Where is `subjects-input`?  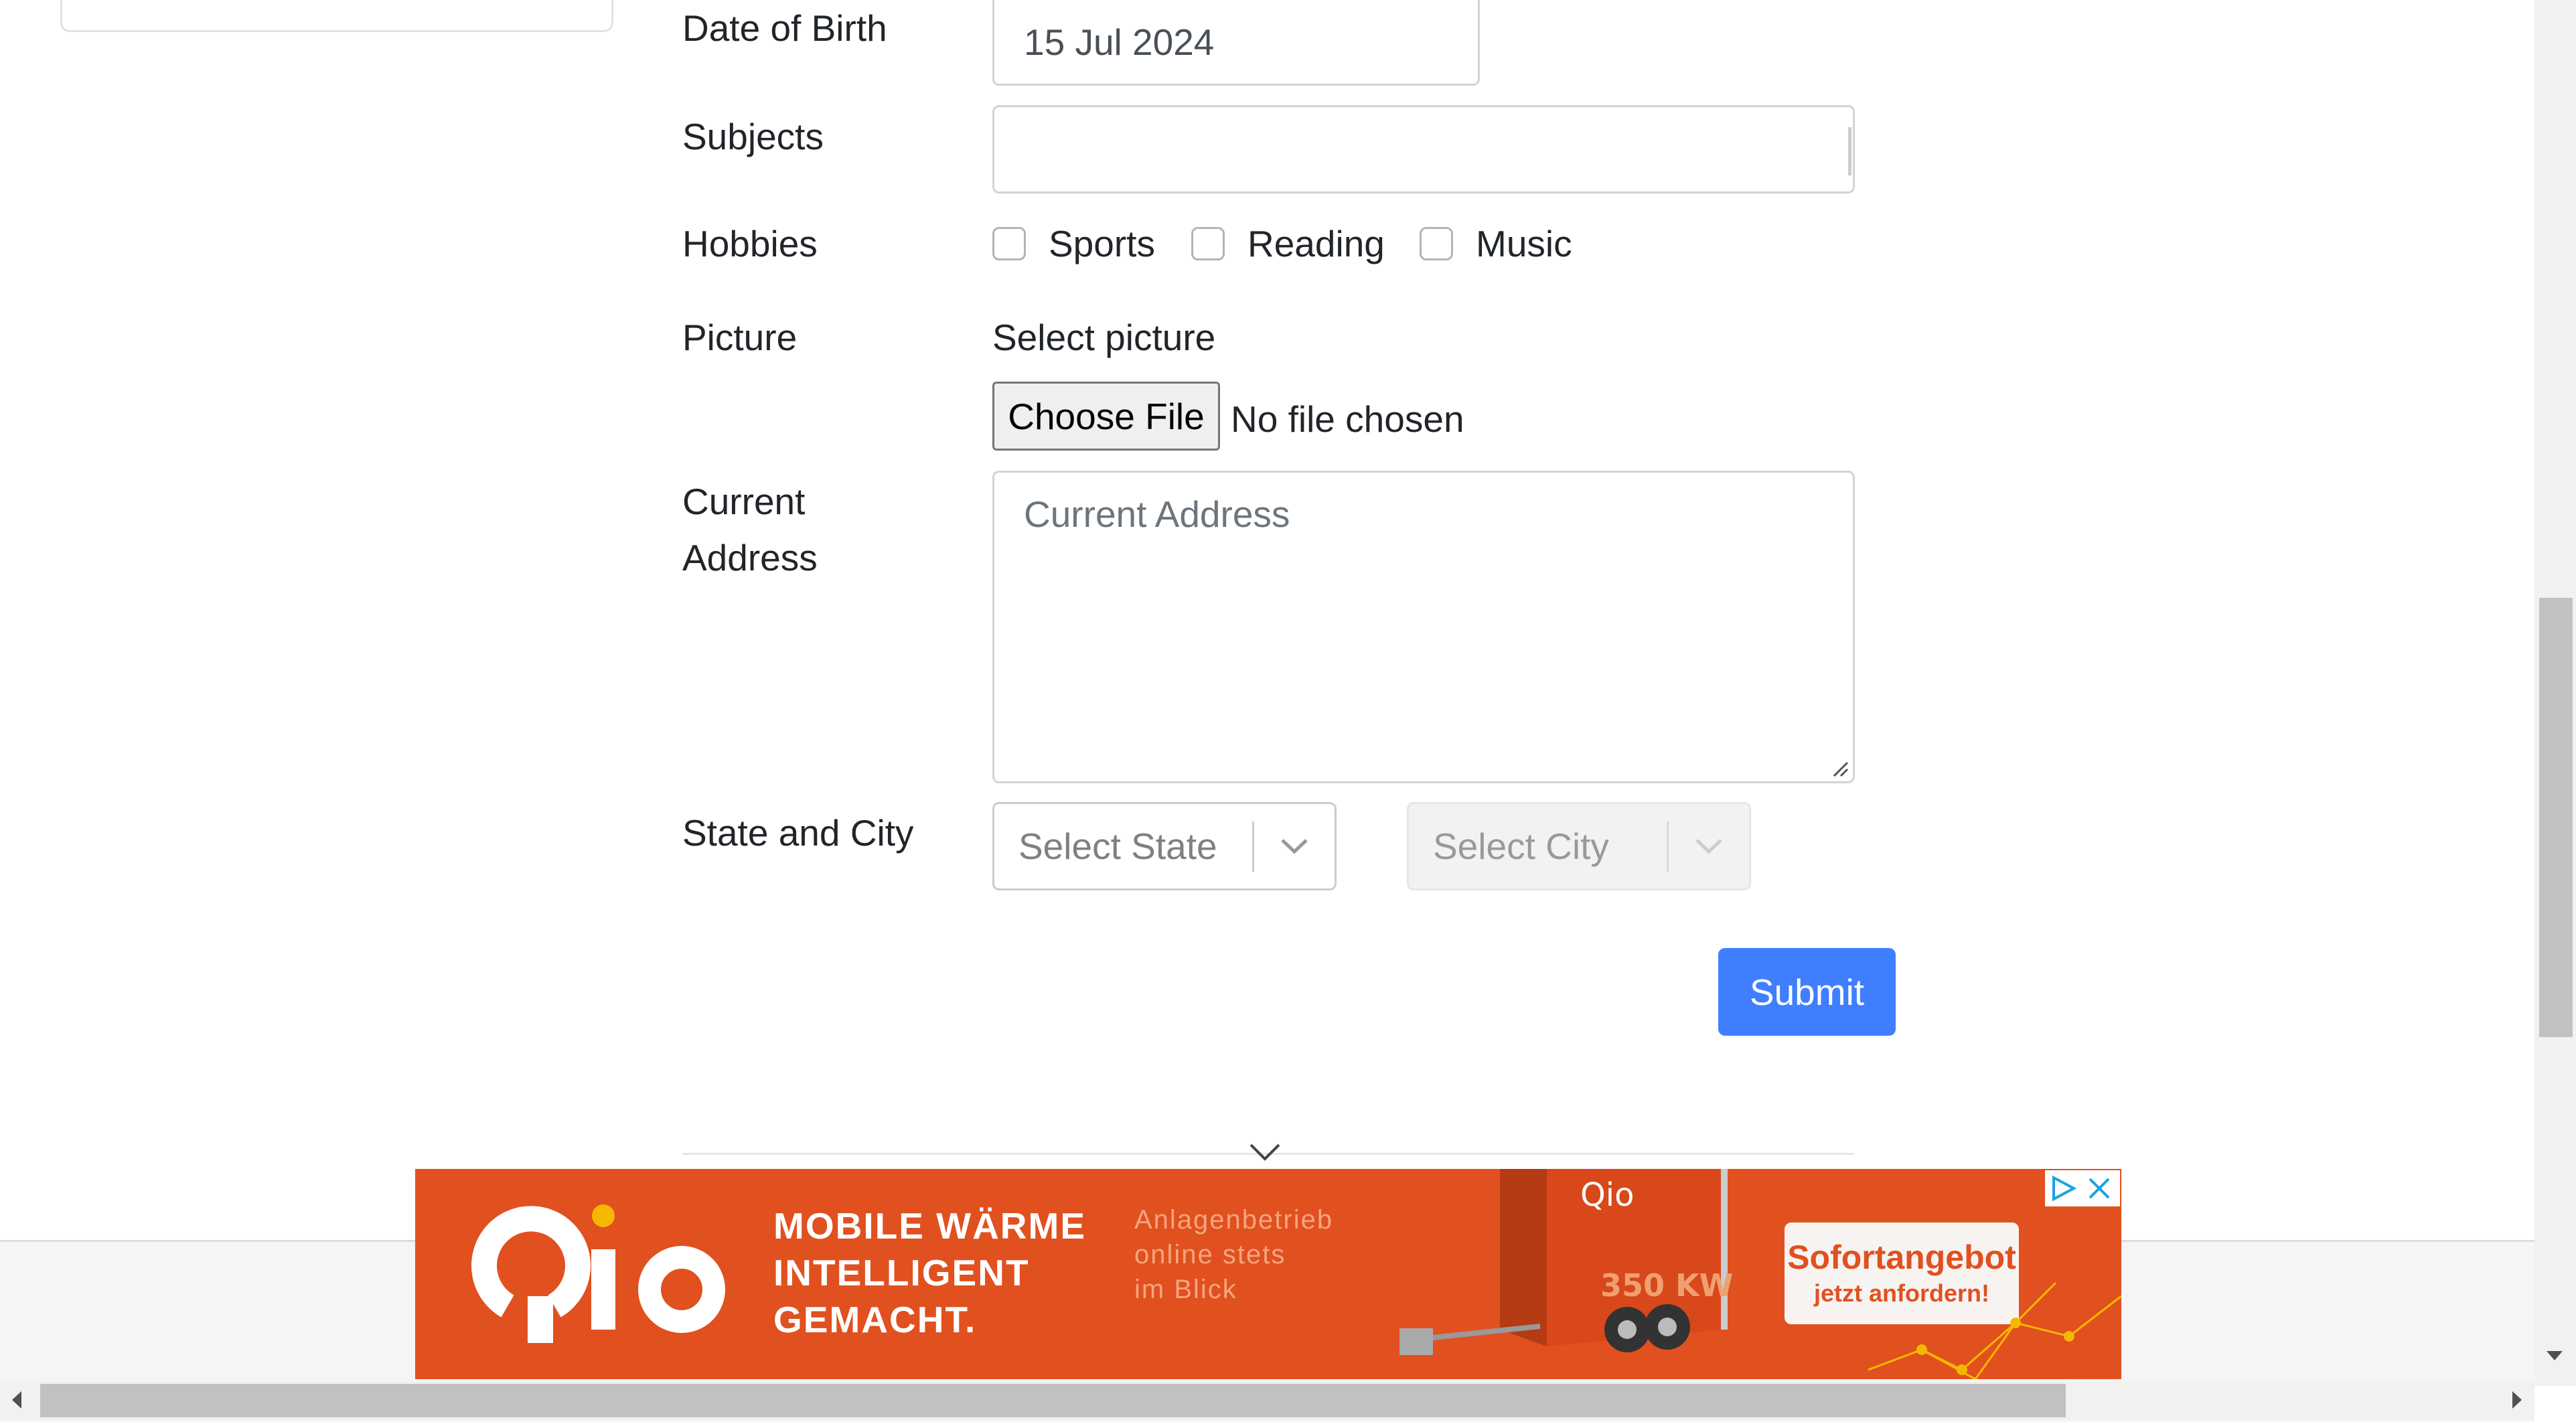 subjects-input is located at coordinates (1423, 149).